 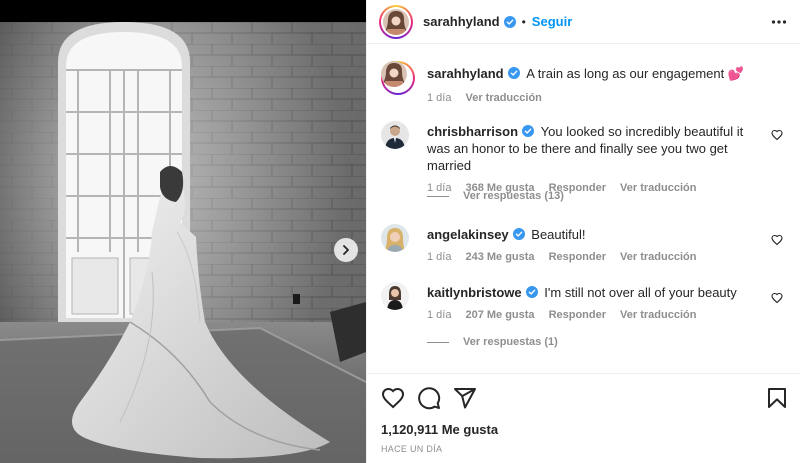 What do you see at coordinates (503, 98) in the screenshot?
I see `caption-translate-link: Ver traducción` at bounding box center [503, 98].